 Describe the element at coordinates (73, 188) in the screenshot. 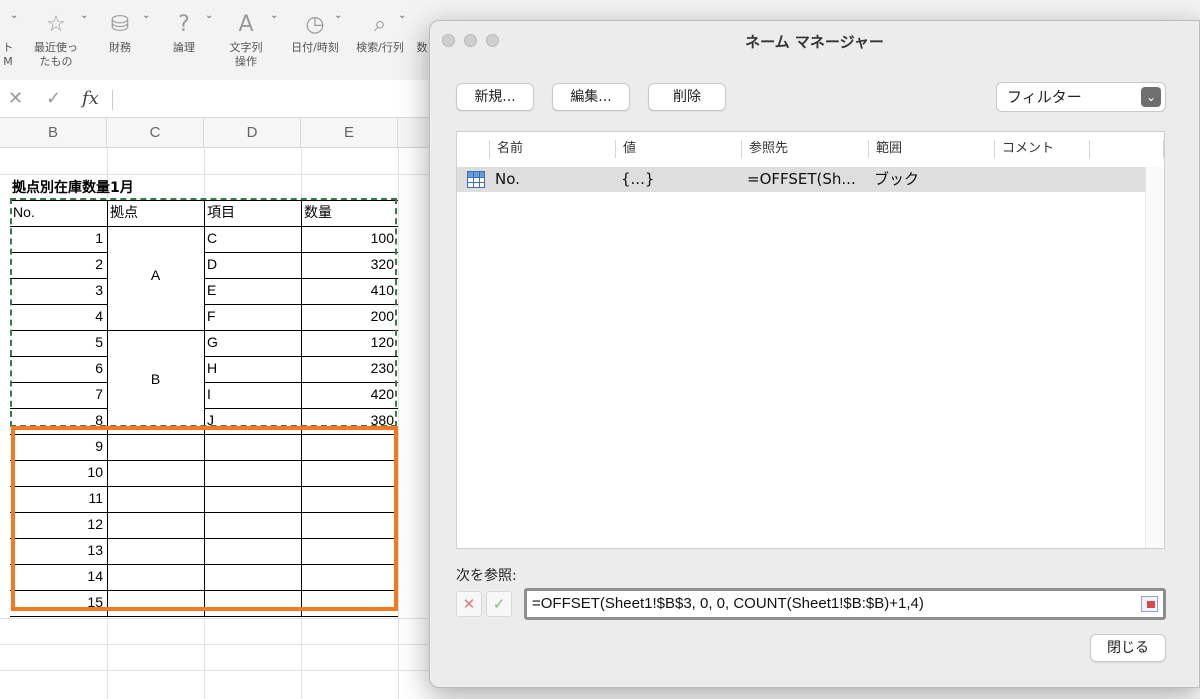

I see `table-title: 拠点別在庫数量1月` at that location.